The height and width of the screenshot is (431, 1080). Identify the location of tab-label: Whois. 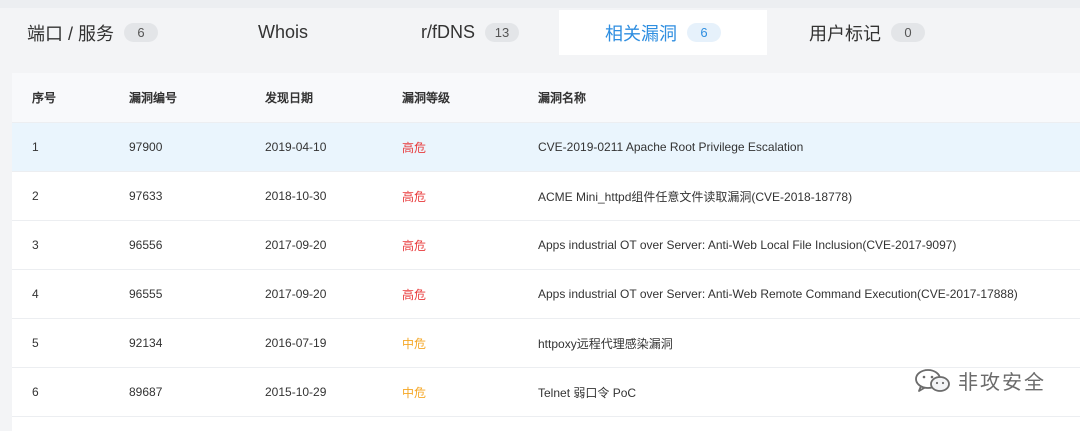
(282, 32).